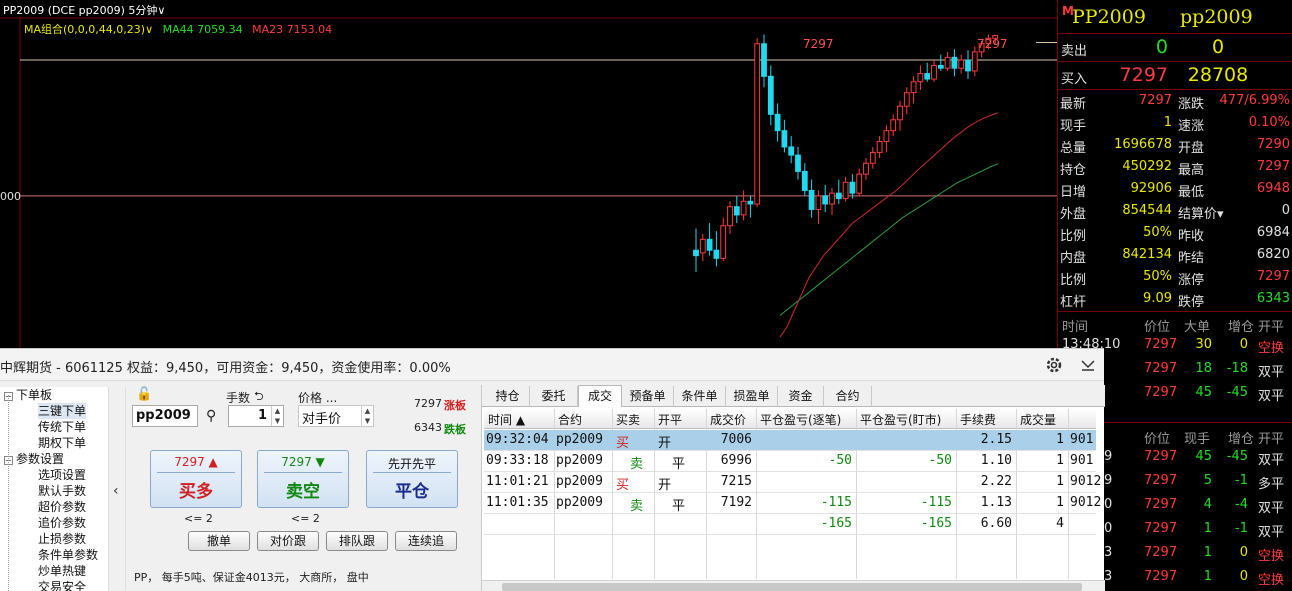  What do you see at coordinates (648, 396) in the screenshot?
I see `tab: 预备单` at bounding box center [648, 396].